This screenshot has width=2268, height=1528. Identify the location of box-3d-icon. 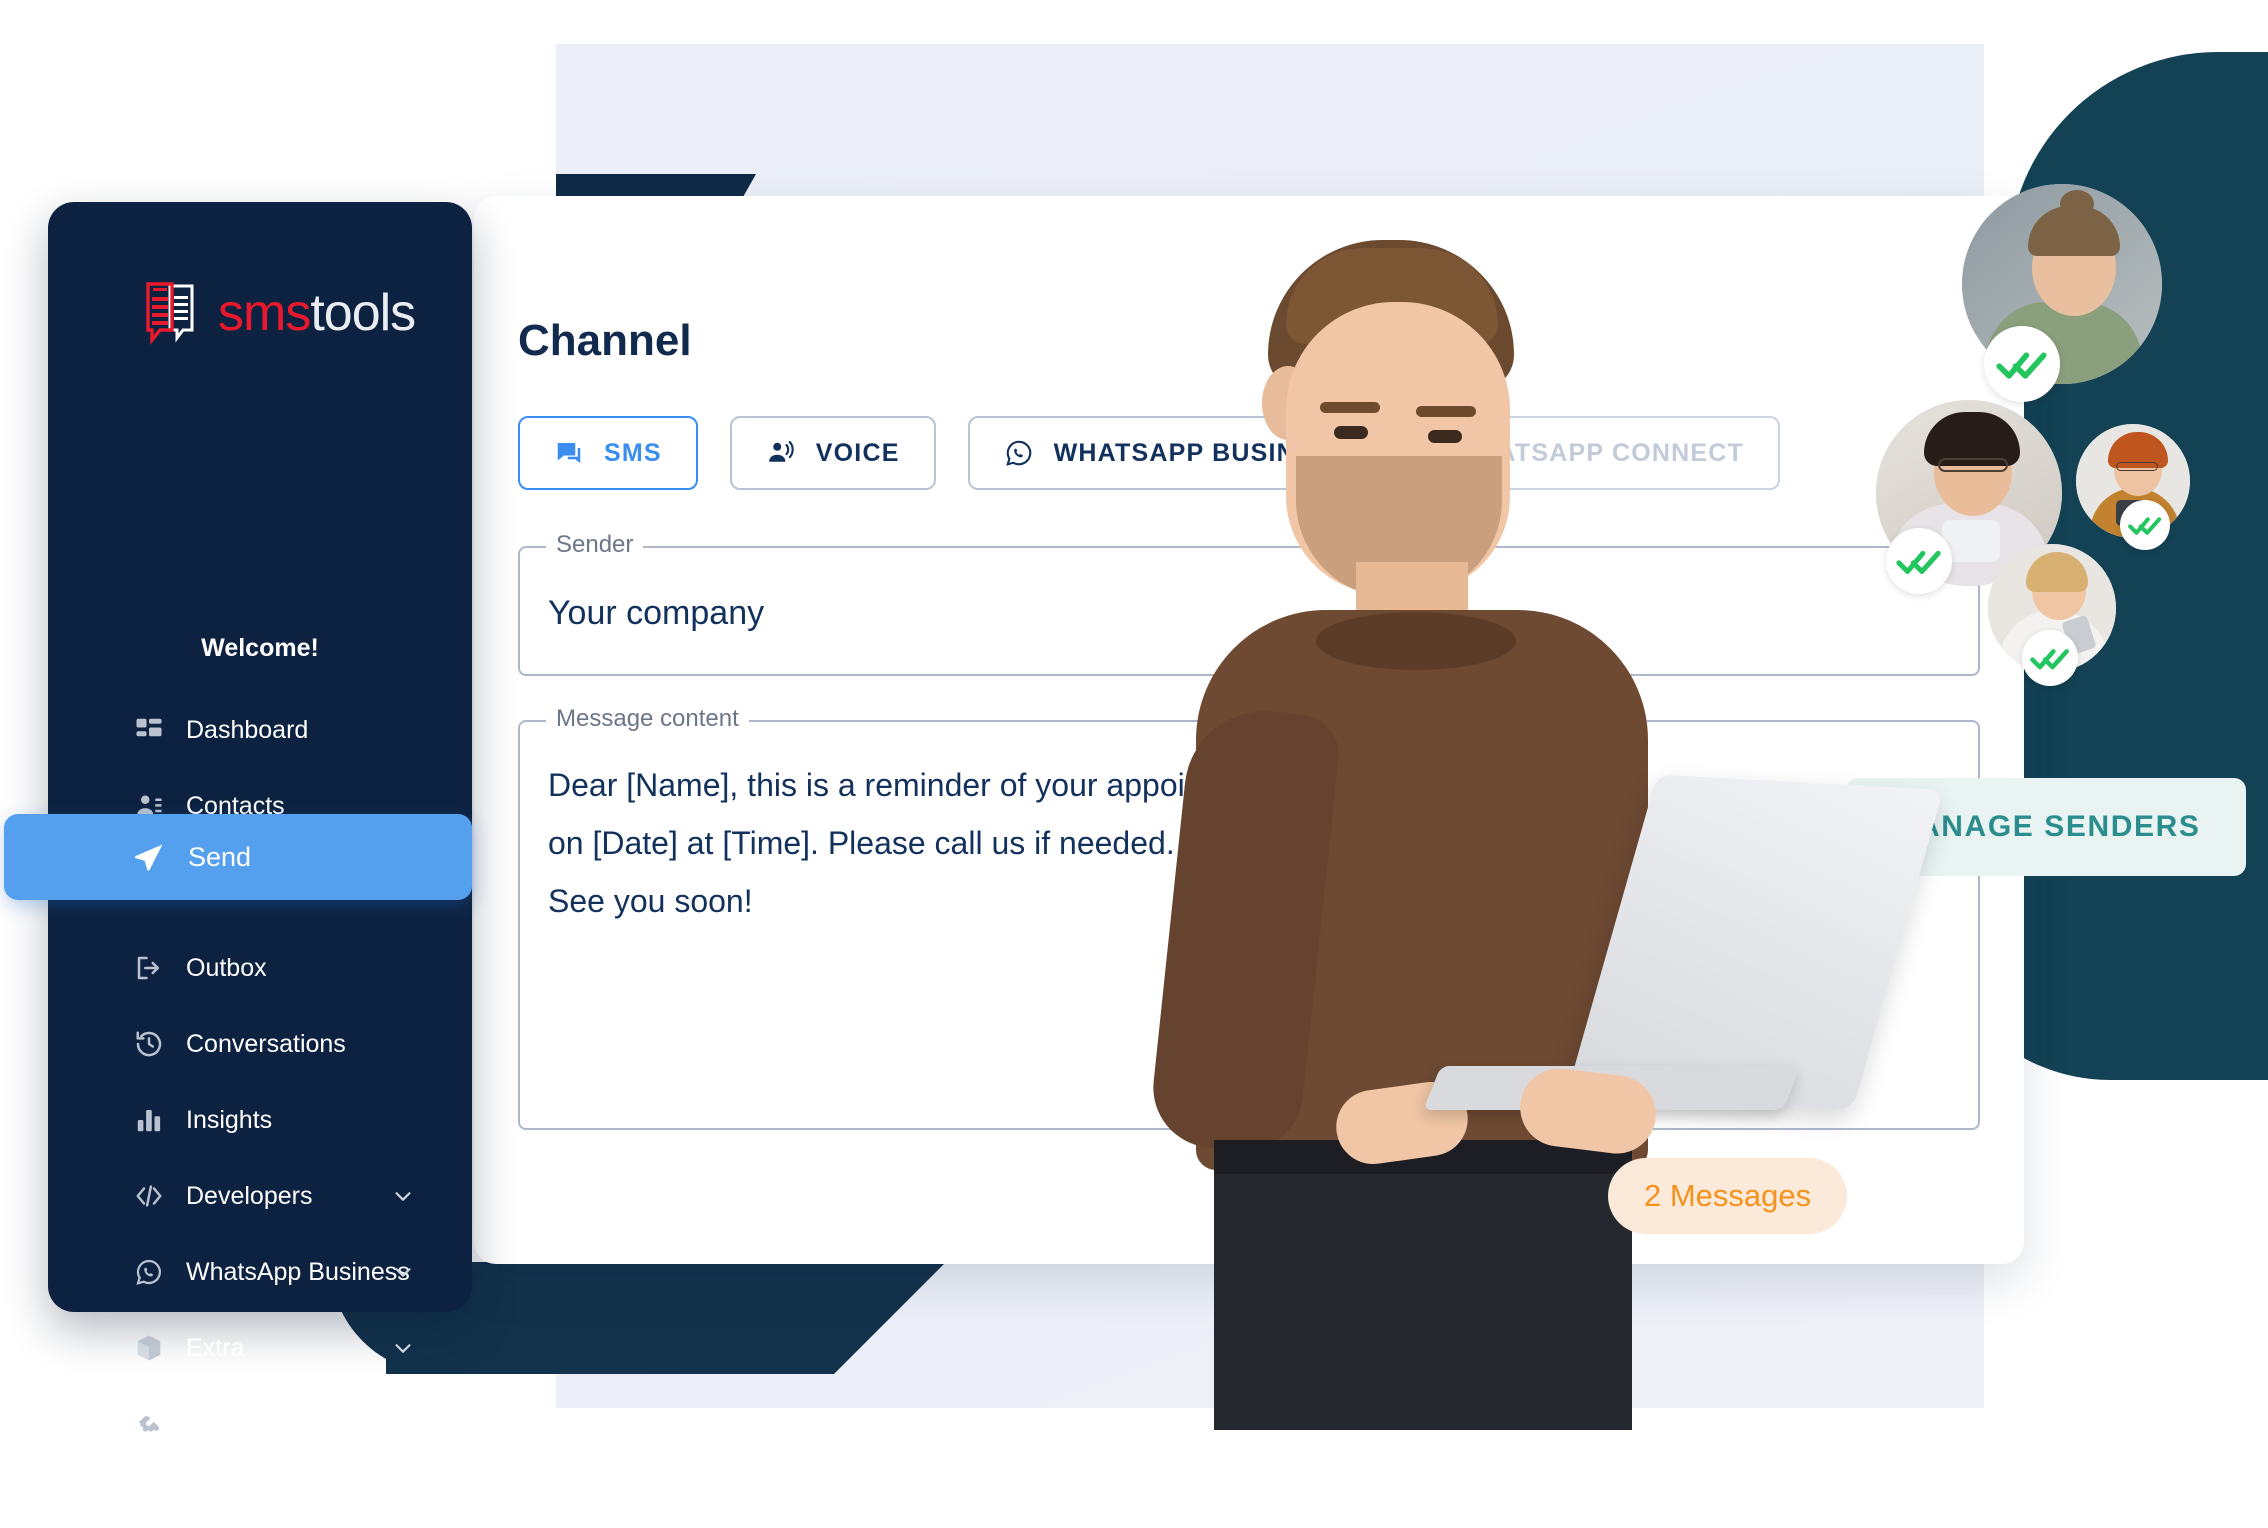
(149, 1348).